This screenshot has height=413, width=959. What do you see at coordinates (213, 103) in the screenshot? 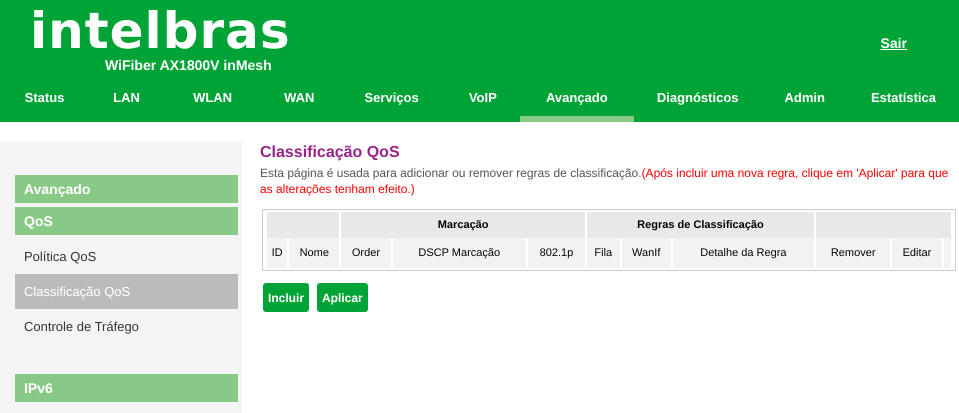
I see `nav-tab: WLAN` at bounding box center [213, 103].